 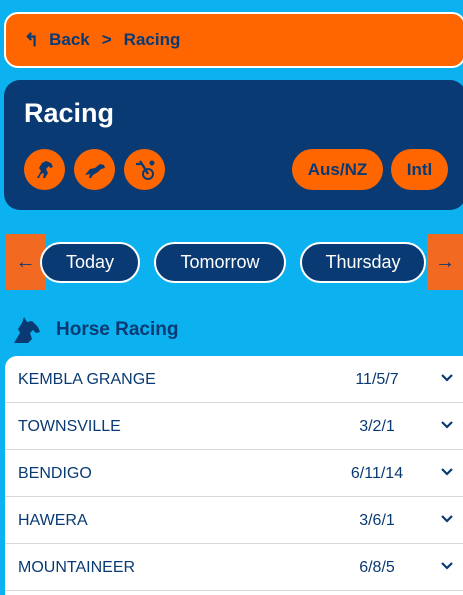 What do you see at coordinates (377, 426) in the screenshot?
I see `meeting-race-count: 3/2/1` at bounding box center [377, 426].